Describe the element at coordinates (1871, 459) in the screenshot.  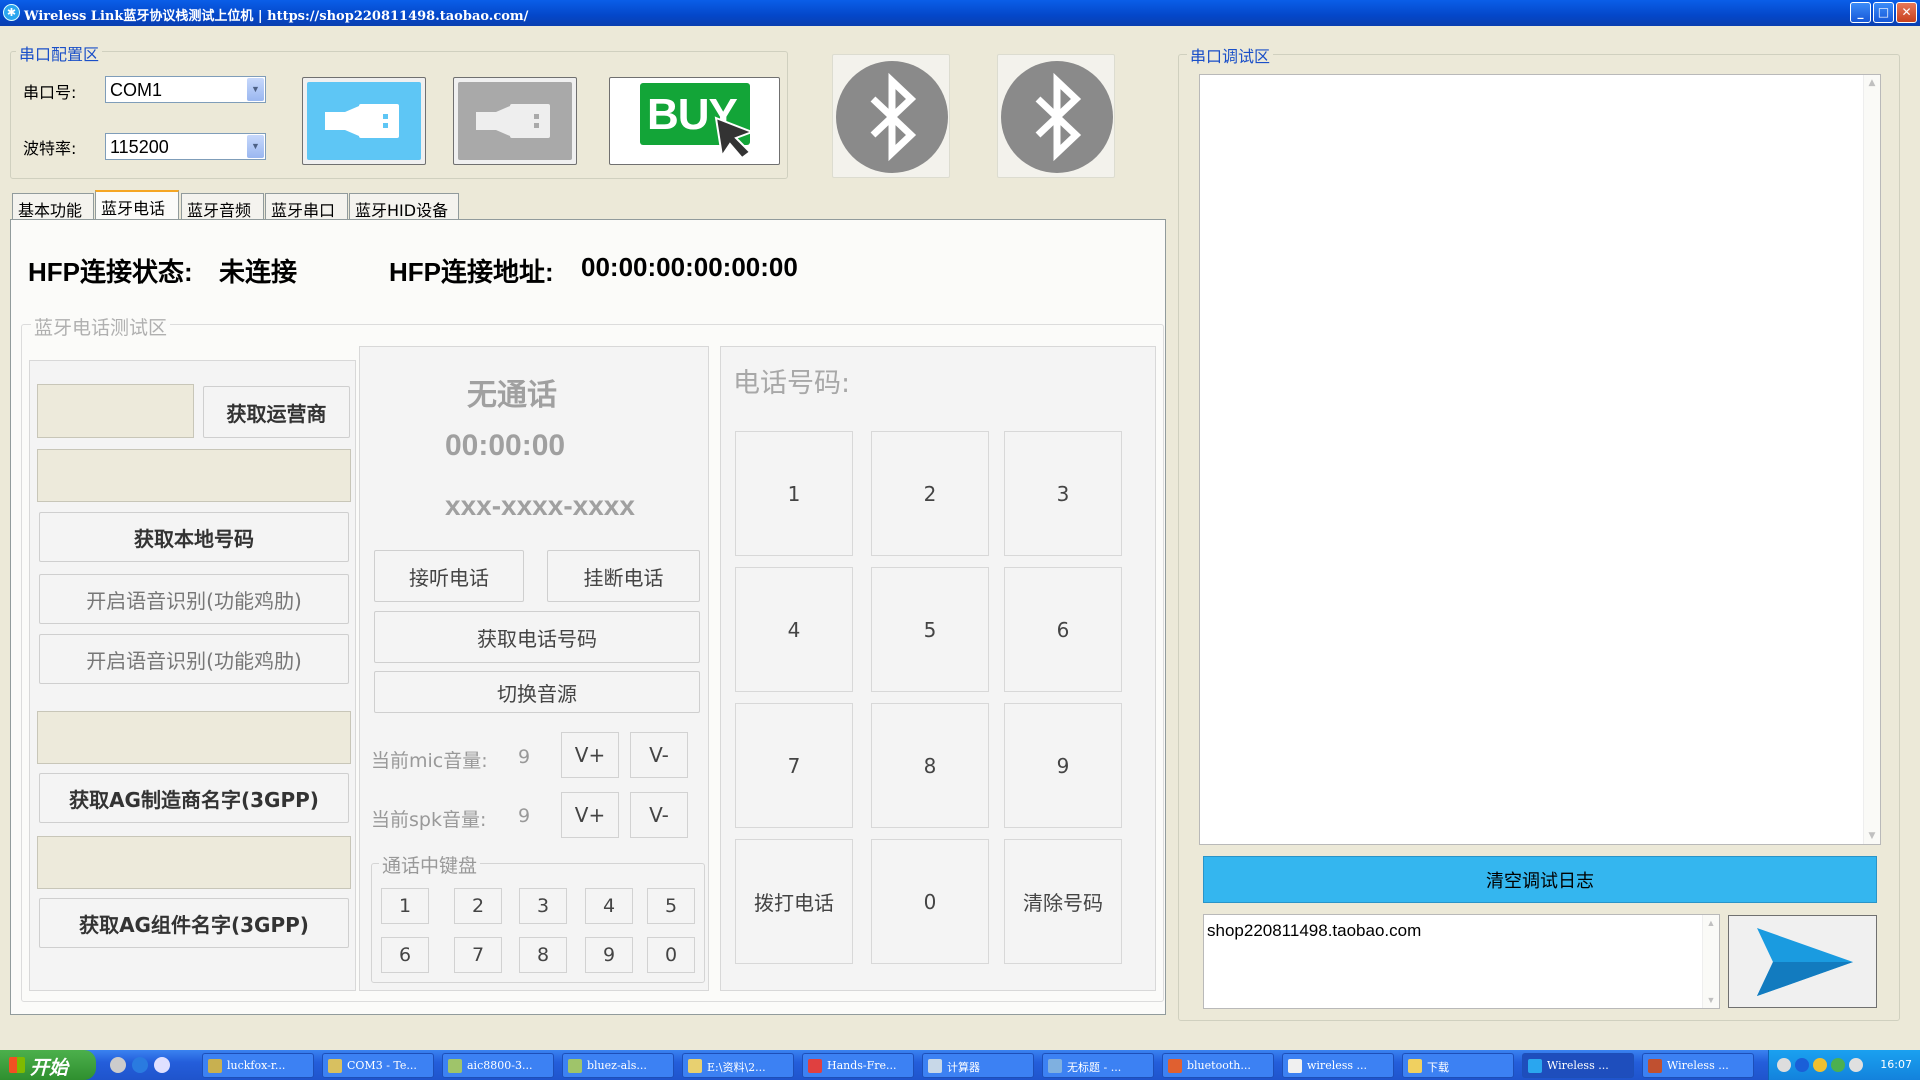
I see `log-scrollbar: ▲ ▼` at that location.